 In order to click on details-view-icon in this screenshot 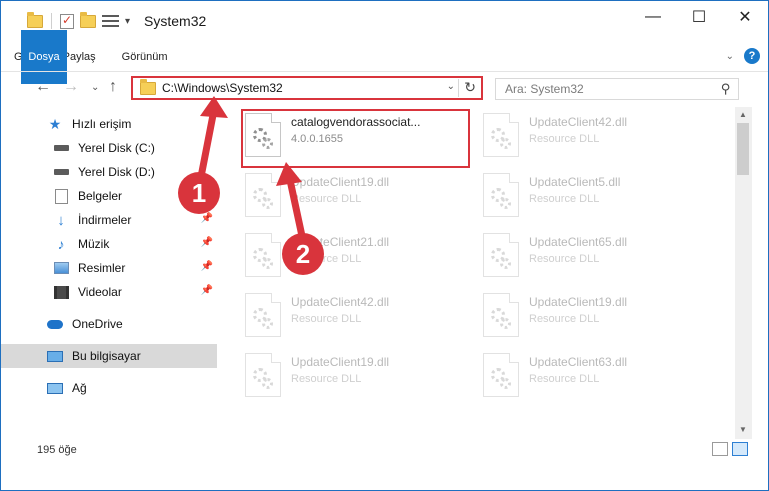, I will do `click(720, 449)`.